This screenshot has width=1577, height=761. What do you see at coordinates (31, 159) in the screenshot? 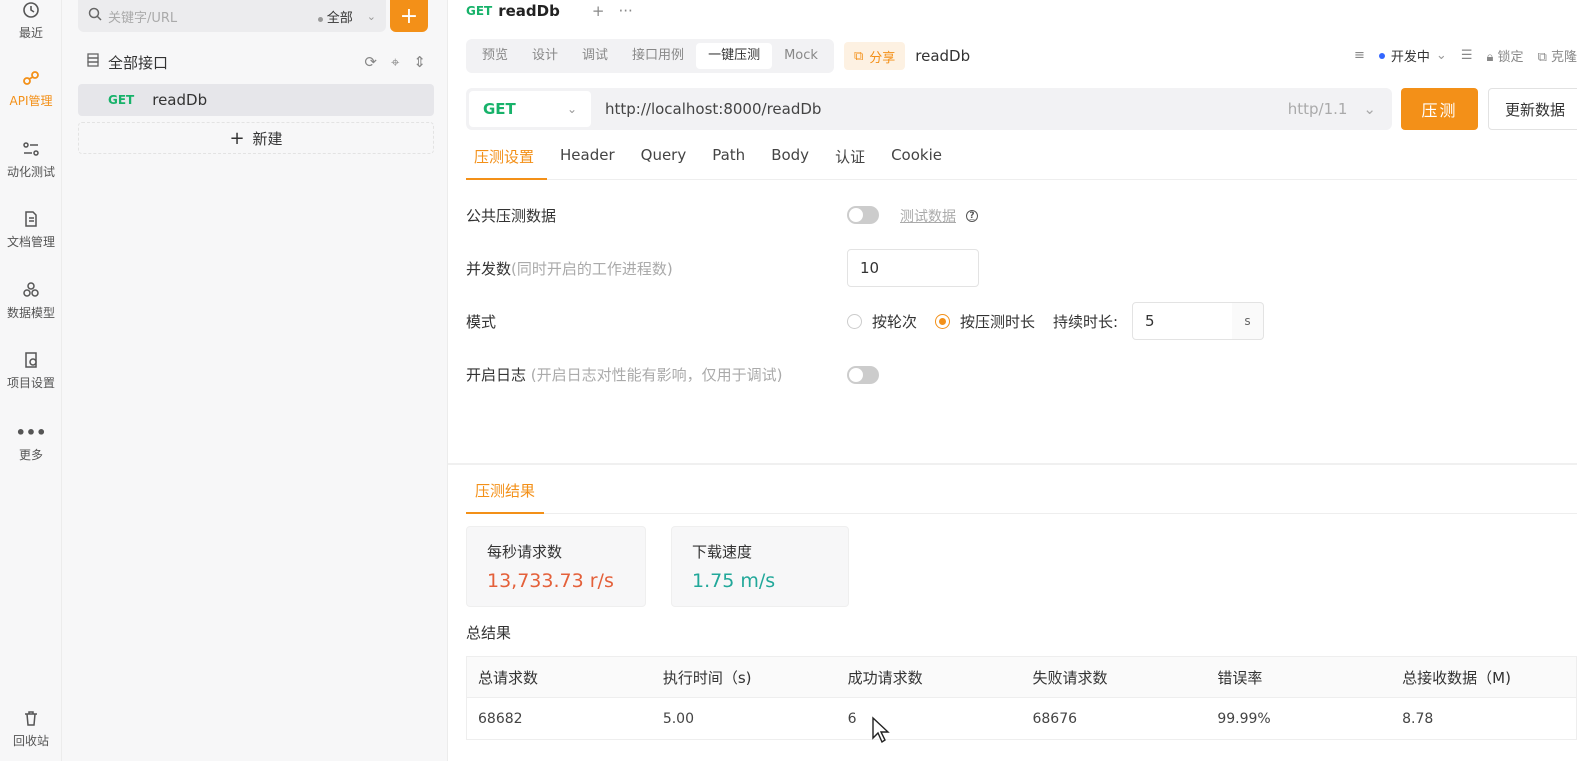
I see `nav-automation: 动化测试` at bounding box center [31, 159].